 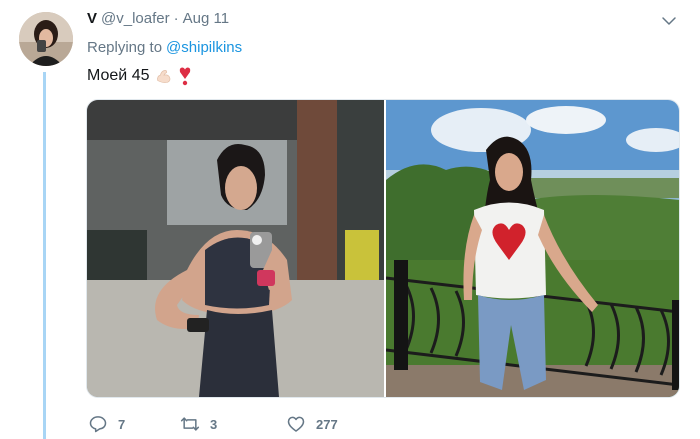 I want to click on chevron-down-icon, so click(x=669, y=21).